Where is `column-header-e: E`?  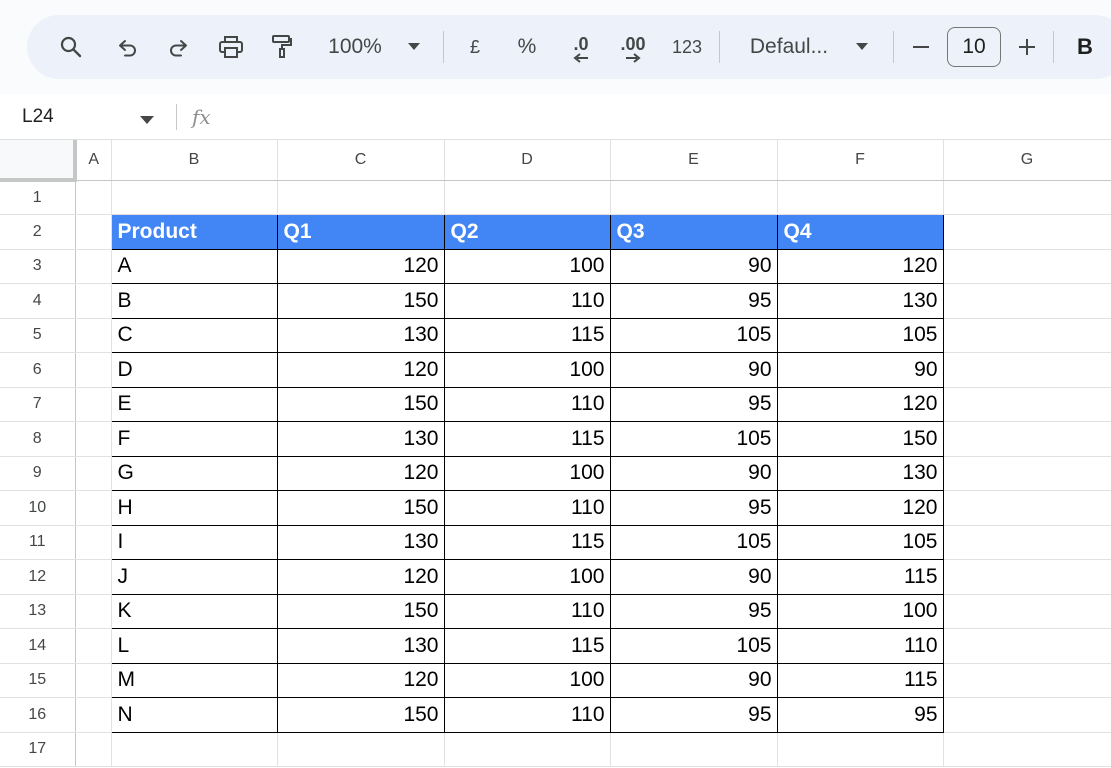 column-header-e: E is located at coordinates (694, 160).